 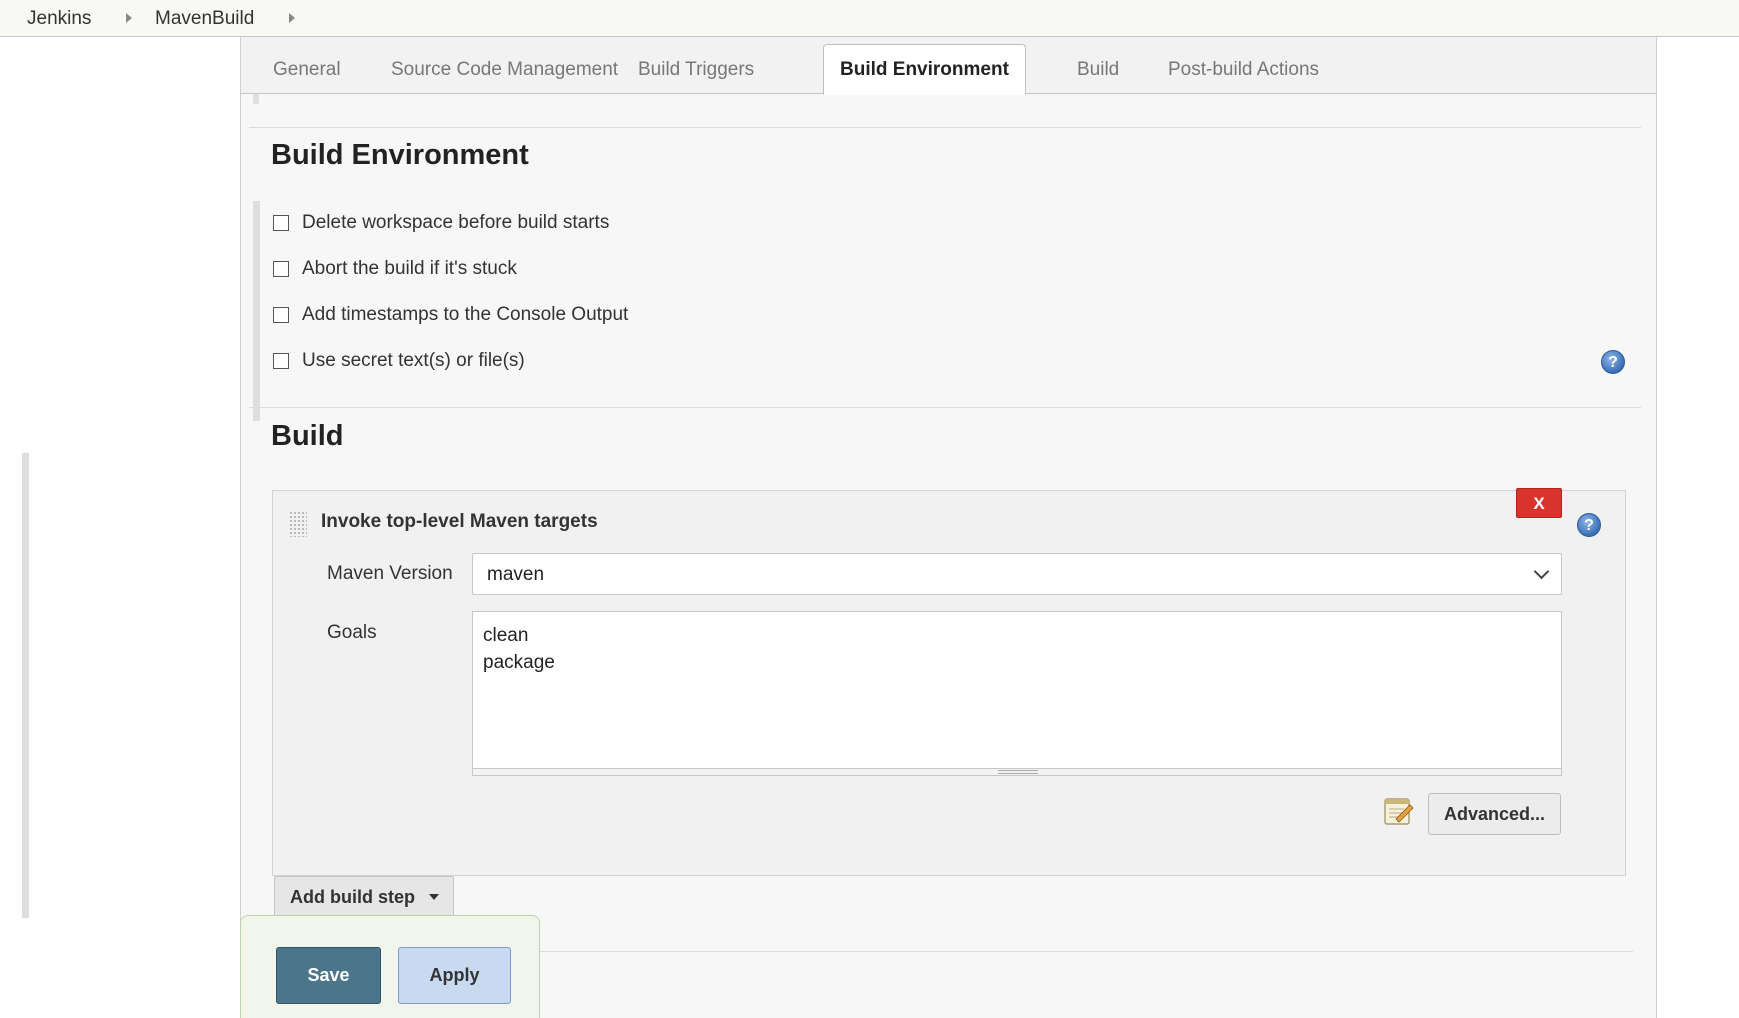 What do you see at coordinates (204, 19) in the screenshot?
I see `breadcrumb-job: MavenBuild` at bounding box center [204, 19].